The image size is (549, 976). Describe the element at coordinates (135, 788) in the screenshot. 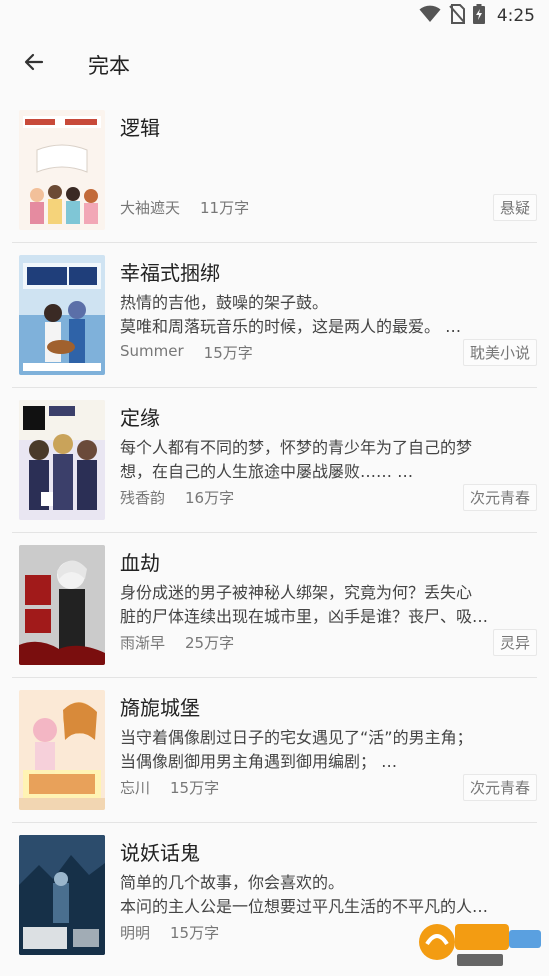

I see `book-author: 忘川` at that location.